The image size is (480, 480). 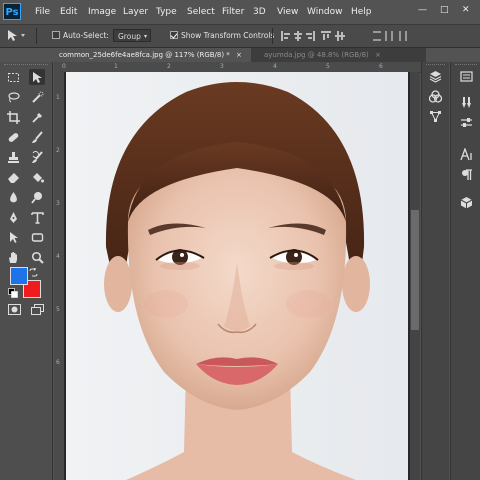 I want to click on maximize-icon: □, so click(x=444, y=10).